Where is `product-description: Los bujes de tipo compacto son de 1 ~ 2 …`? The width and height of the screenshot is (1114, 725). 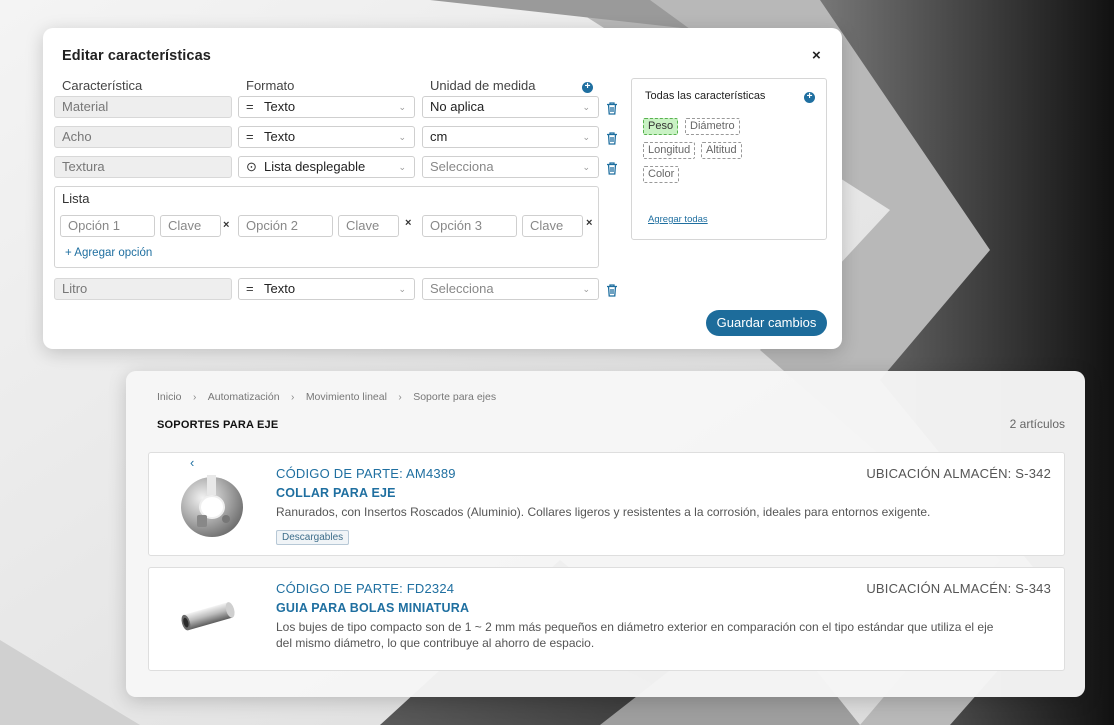
product-description: Los bujes de tipo compacto son de 1 ~ 2 … is located at coordinates (656, 635).